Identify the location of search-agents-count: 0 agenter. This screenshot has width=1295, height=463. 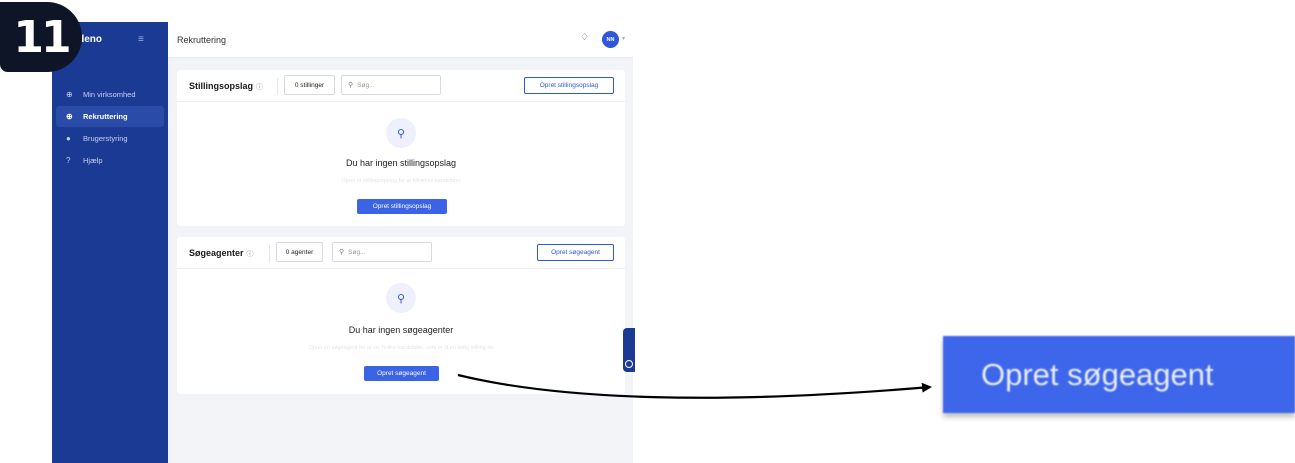
(299, 252).